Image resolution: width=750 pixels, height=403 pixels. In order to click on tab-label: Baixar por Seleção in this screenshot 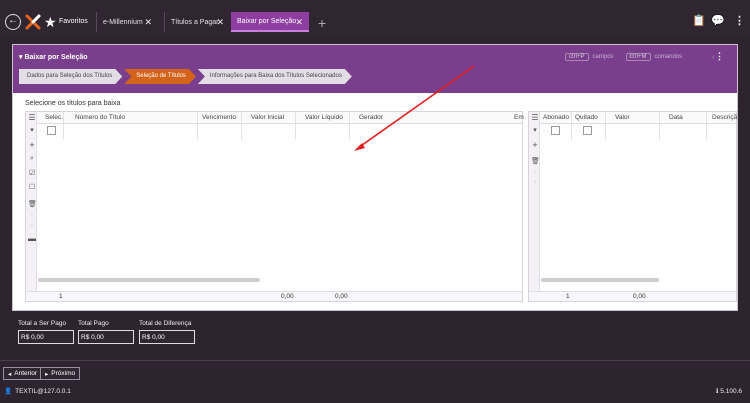, I will do `click(267, 21)`.